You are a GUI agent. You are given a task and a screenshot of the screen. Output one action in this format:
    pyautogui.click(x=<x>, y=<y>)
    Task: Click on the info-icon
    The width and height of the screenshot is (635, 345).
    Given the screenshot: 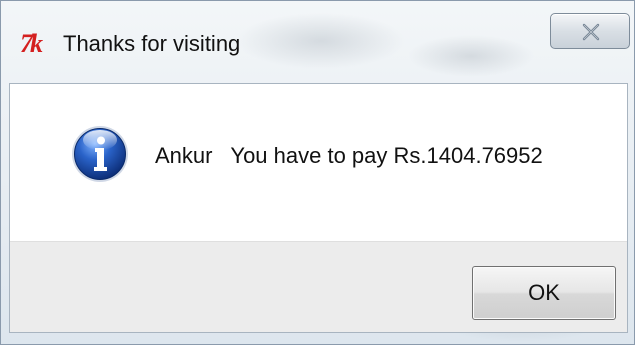 What is the action you would take?
    pyautogui.click(x=100, y=154)
    